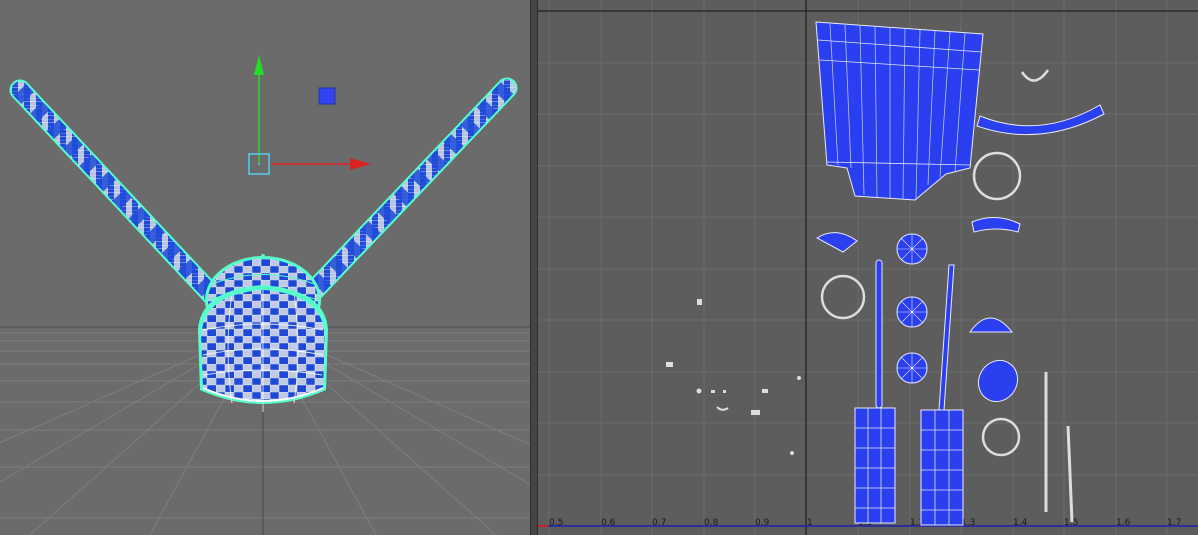 The height and width of the screenshot is (535, 1198). Describe the element at coordinates (534, 267) in the screenshot. I see `panel-divider` at that location.